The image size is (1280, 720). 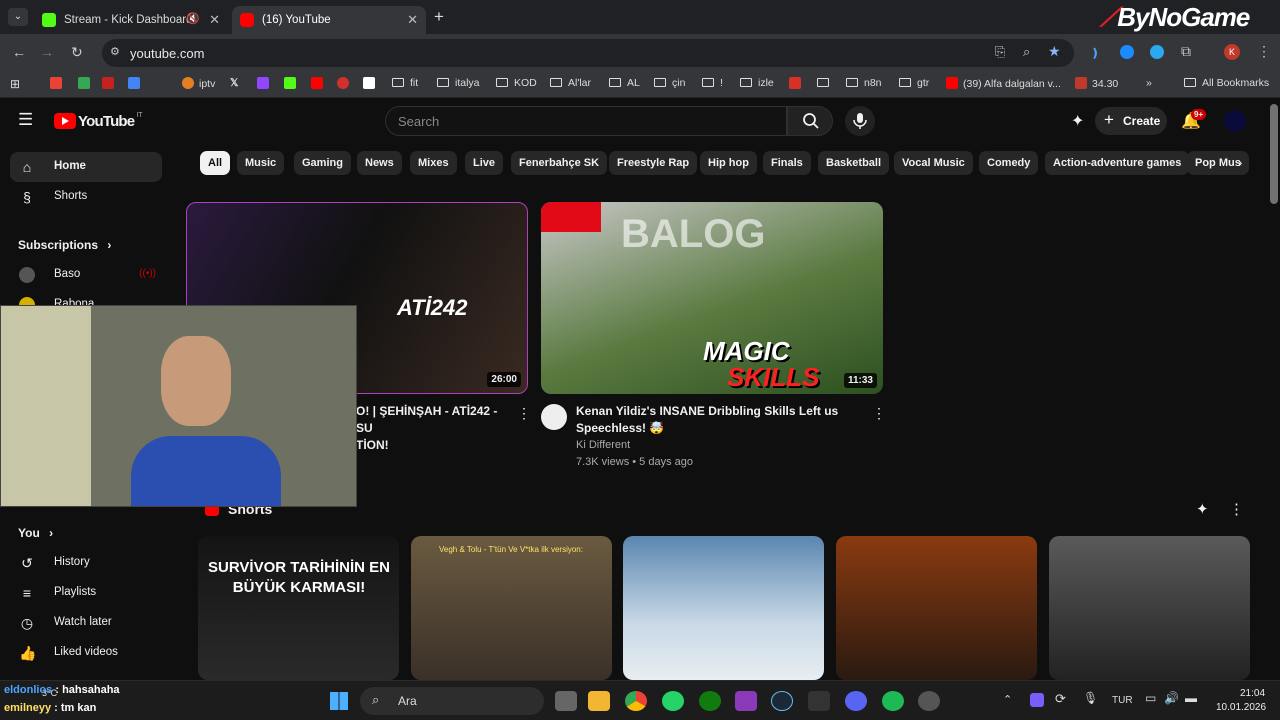 What do you see at coordinates (15, 84) in the screenshot?
I see `apps-icon: ⊞` at bounding box center [15, 84].